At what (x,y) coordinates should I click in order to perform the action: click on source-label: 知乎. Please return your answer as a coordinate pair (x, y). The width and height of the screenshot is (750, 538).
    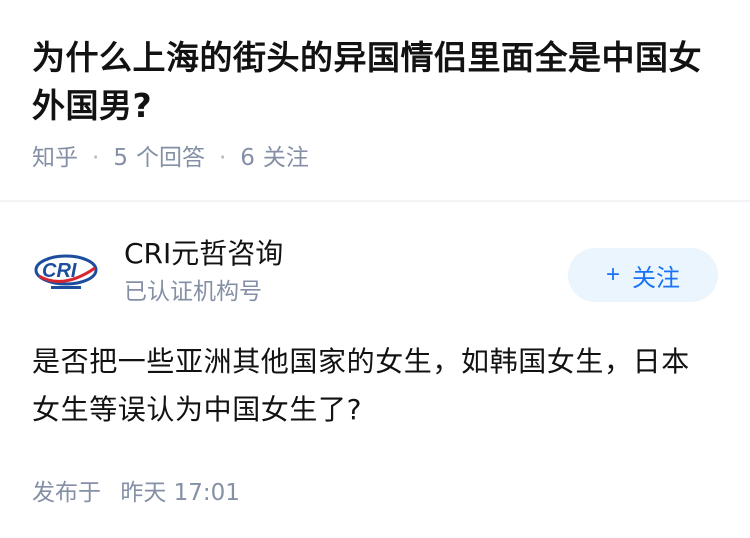
    Looking at the image, I should click on (55, 158).